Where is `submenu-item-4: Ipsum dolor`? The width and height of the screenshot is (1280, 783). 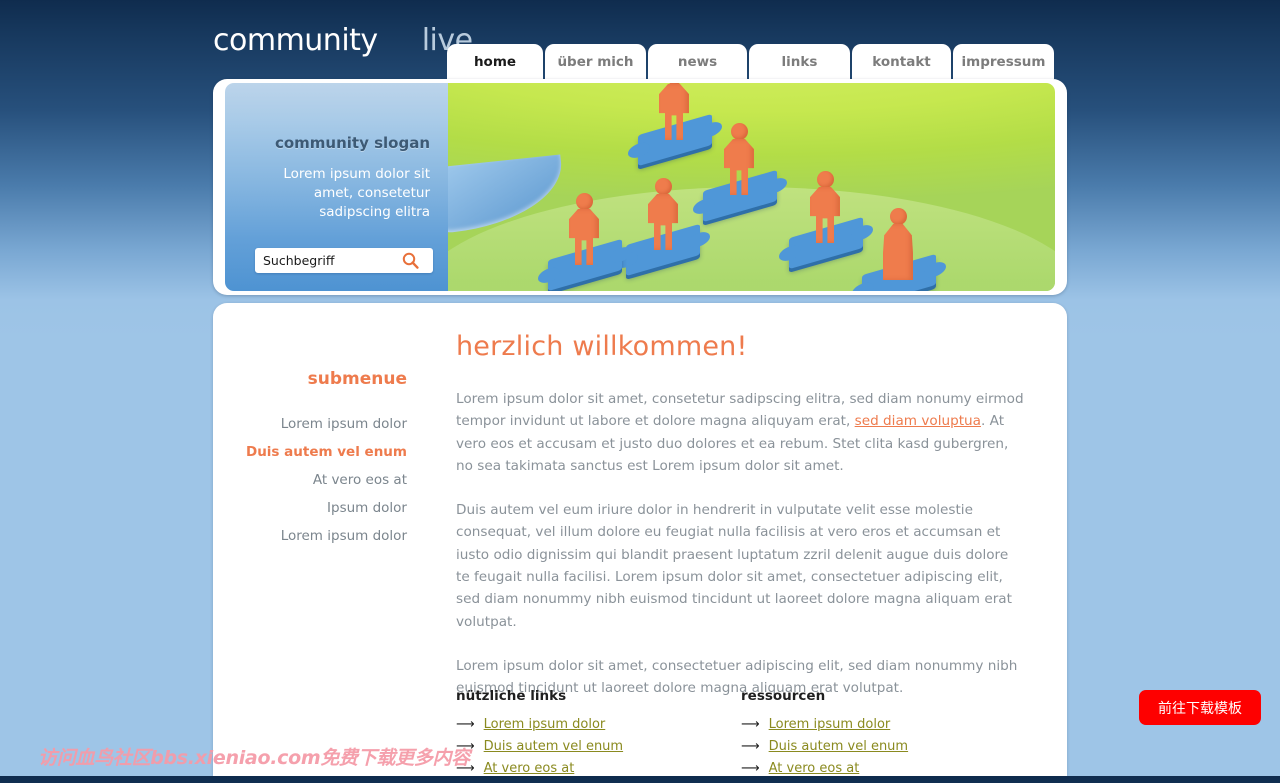
submenu-item-4: Ipsum dolor is located at coordinates (310, 508).